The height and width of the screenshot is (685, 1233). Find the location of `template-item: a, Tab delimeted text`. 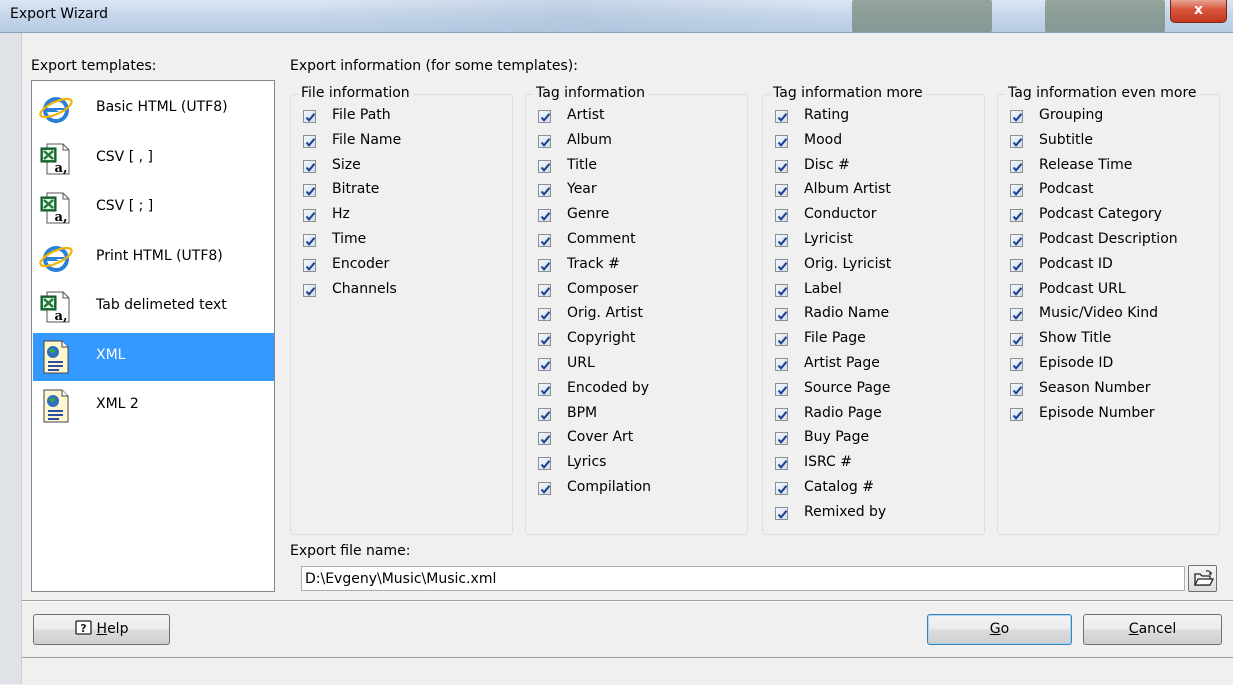

template-item: a, Tab delimeted text is located at coordinates (153, 307).